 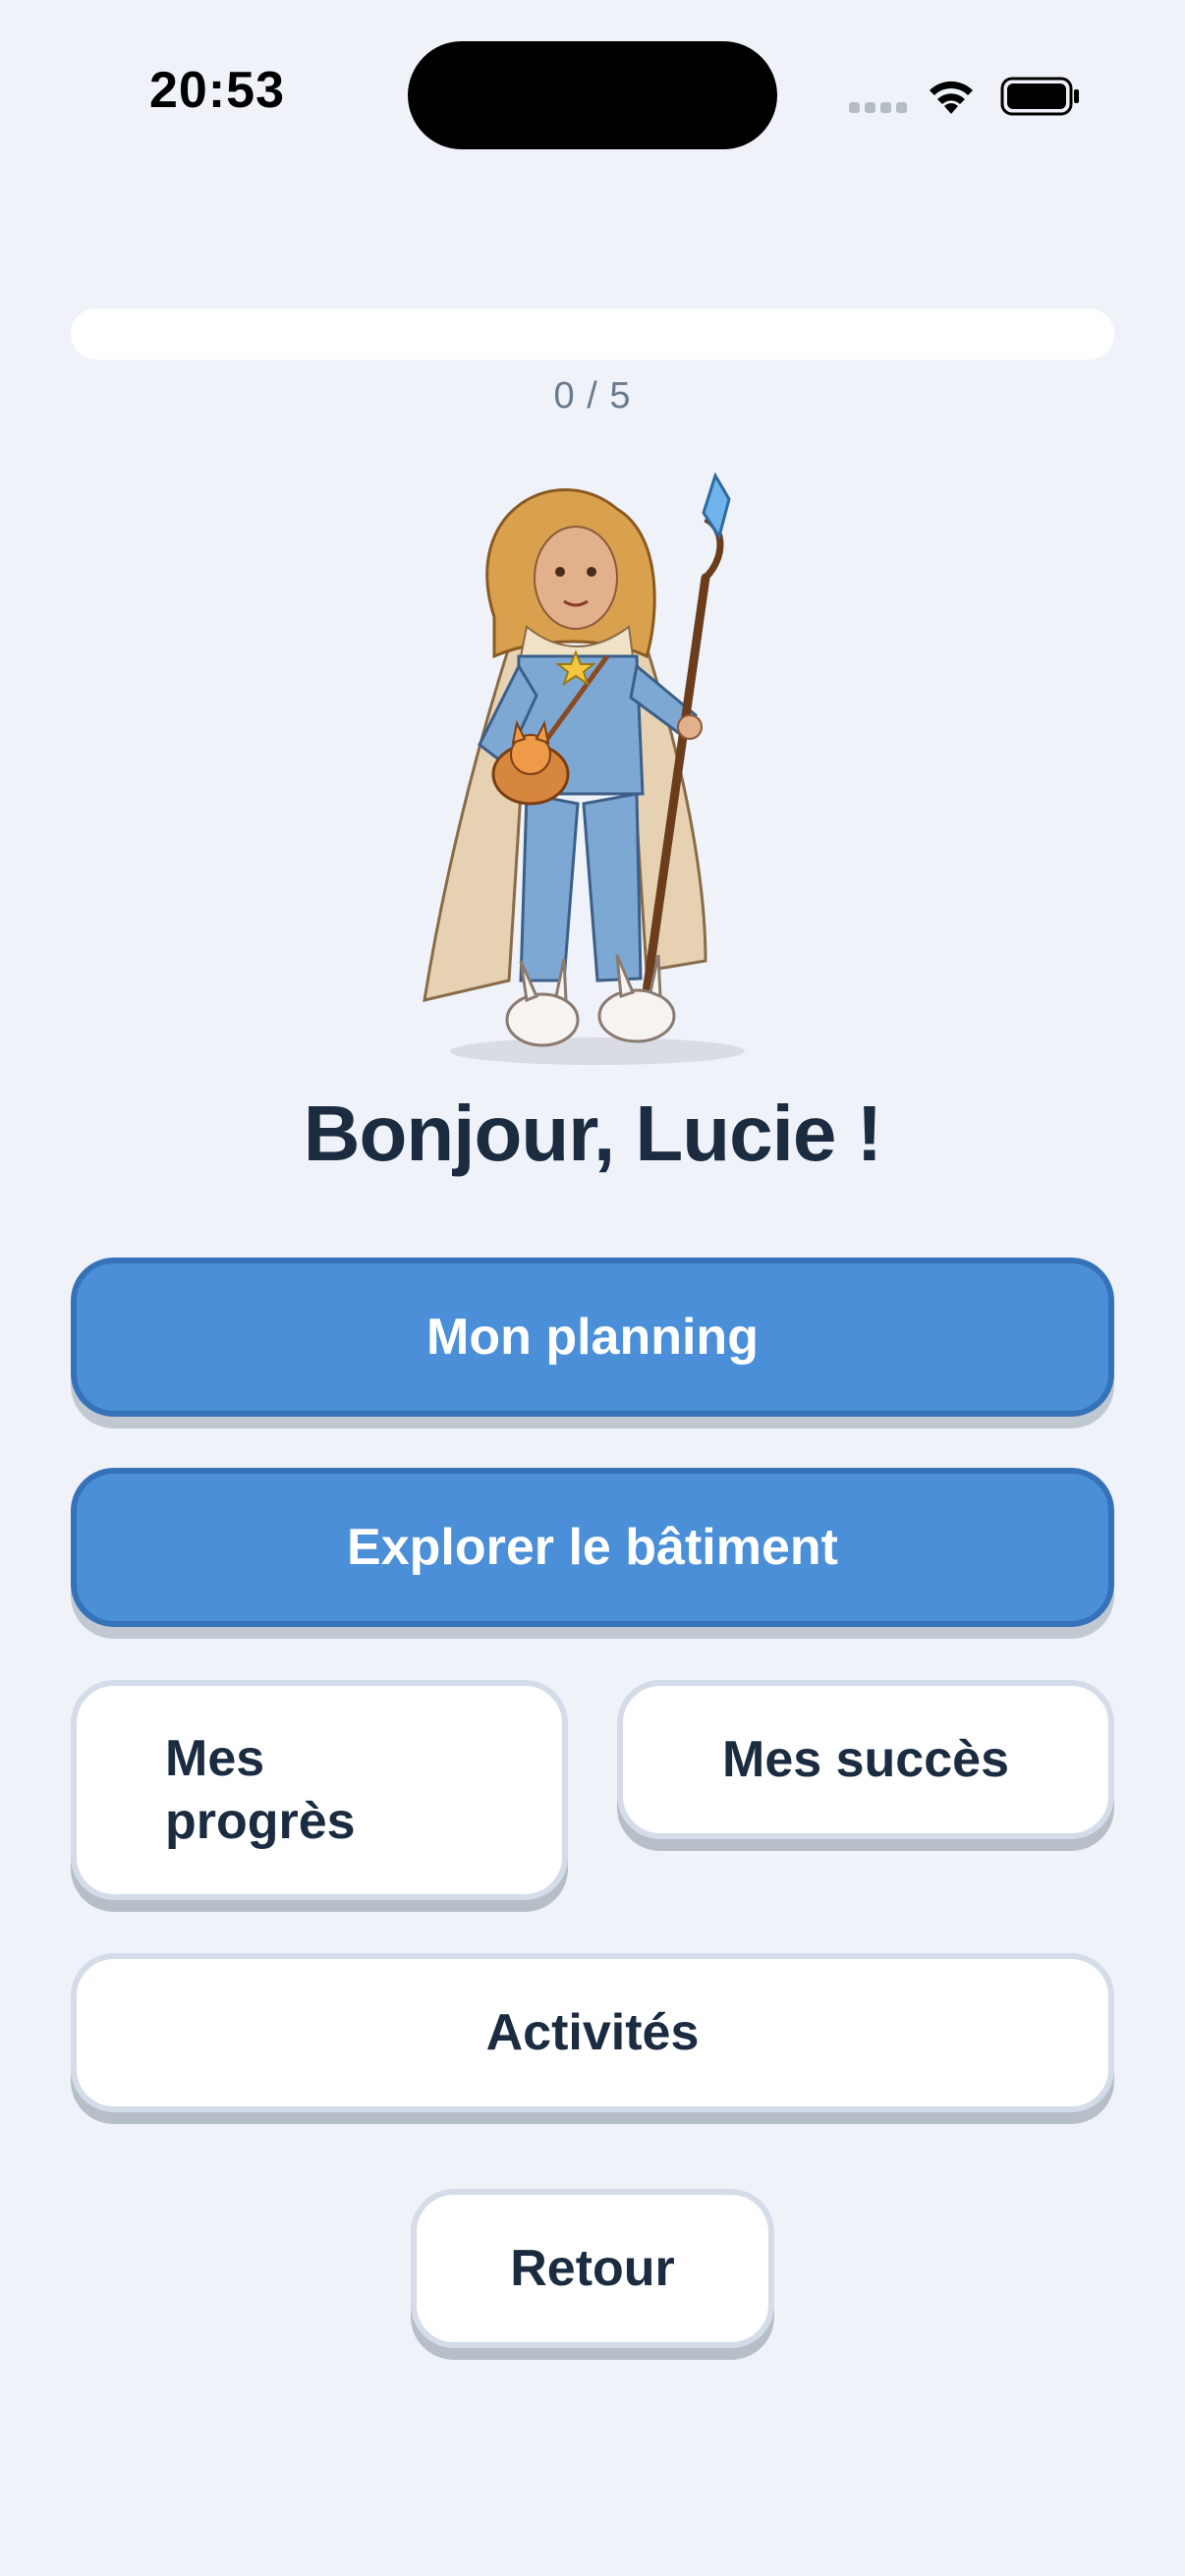 What do you see at coordinates (1040, 96) in the screenshot?
I see `battery-icon` at bounding box center [1040, 96].